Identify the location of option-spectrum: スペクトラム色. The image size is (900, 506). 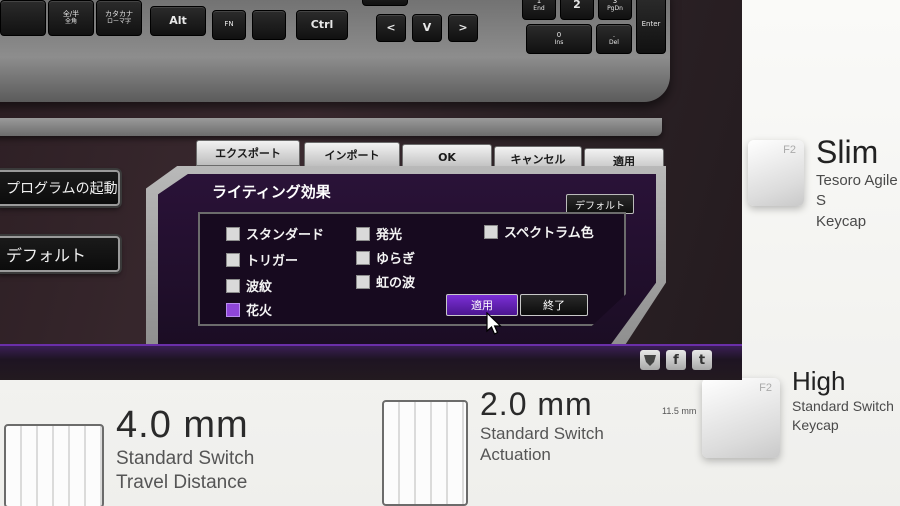
(539, 231).